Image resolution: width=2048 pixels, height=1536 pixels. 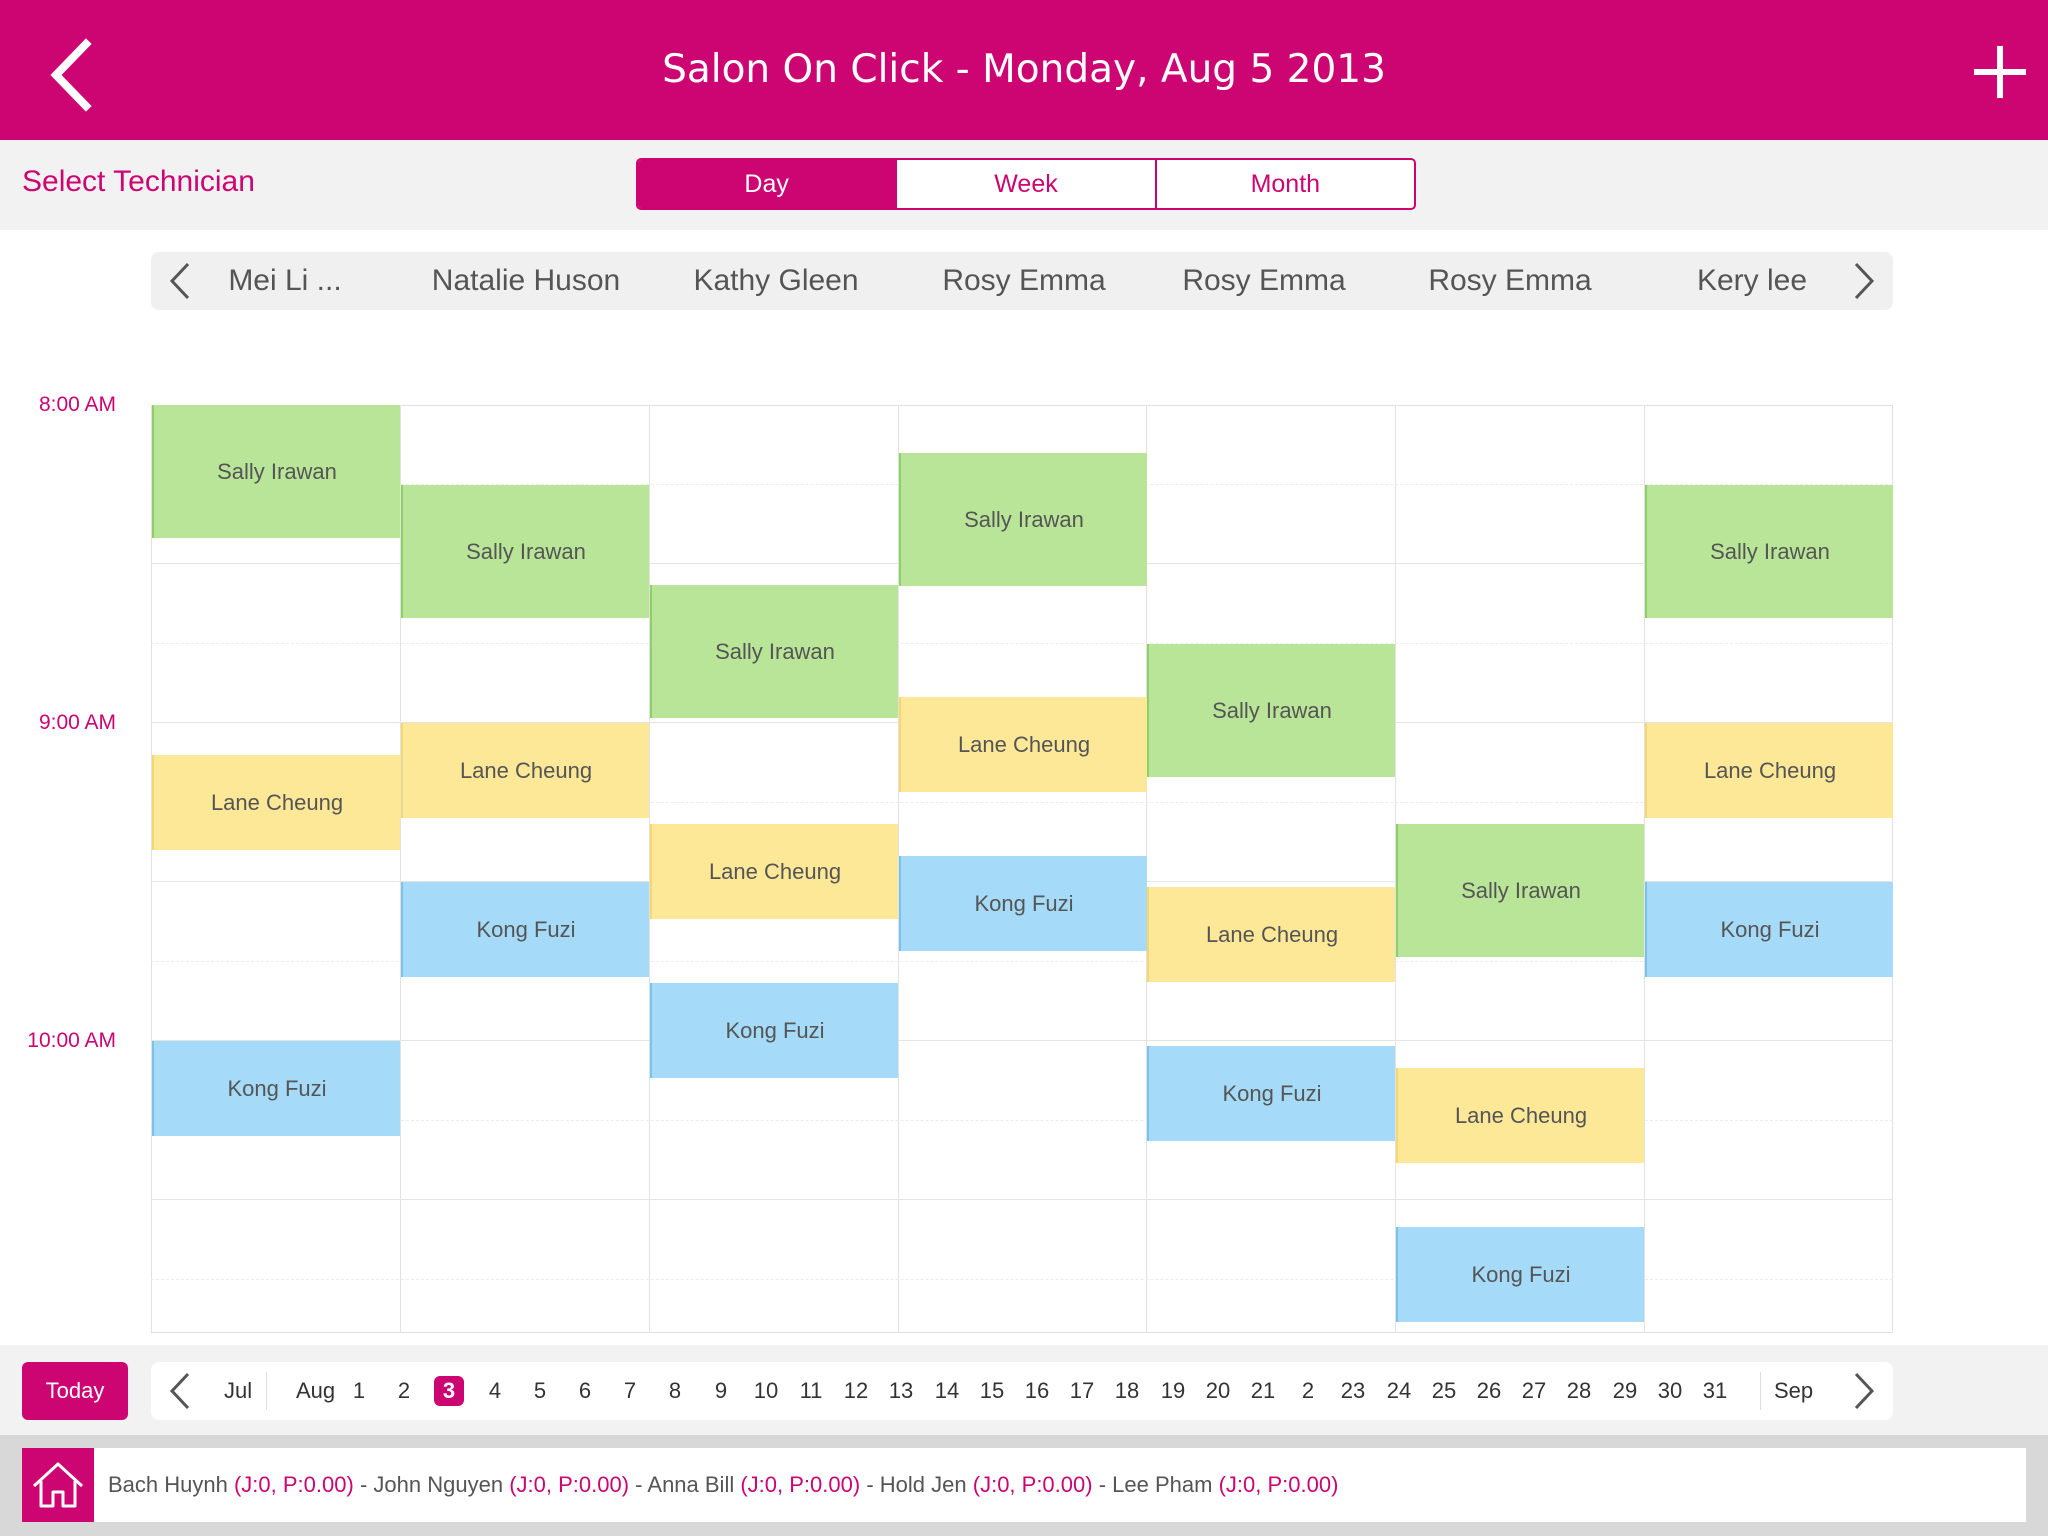 I want to click on add-appointment-button, so click(x=2000, y=70).